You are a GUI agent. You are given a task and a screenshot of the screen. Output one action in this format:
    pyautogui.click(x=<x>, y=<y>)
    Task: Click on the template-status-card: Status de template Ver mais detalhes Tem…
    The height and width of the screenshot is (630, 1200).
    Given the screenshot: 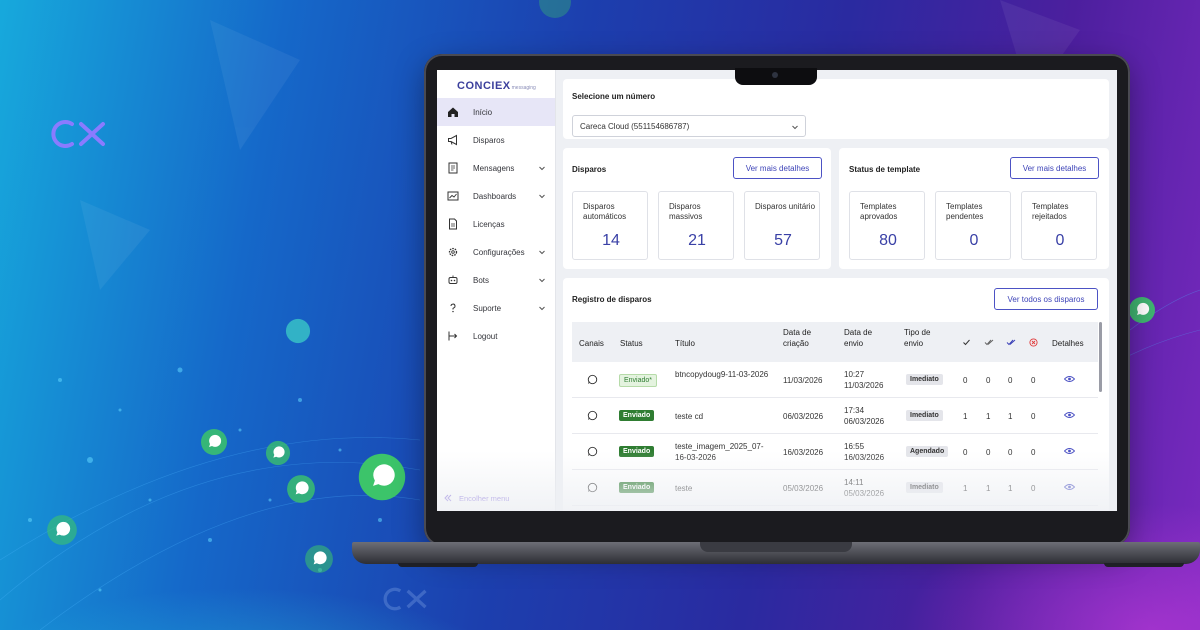 What is the action you would take?
    pyautogui.click(x=974, y=208)
    